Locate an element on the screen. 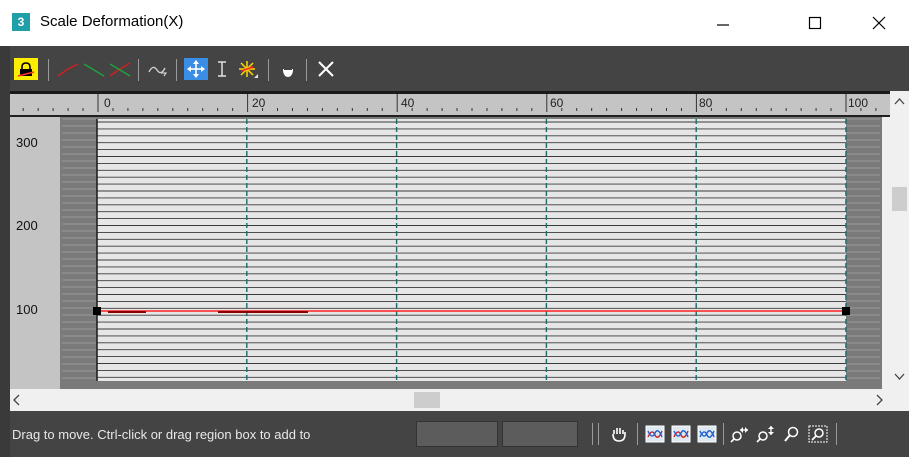 This screenshot has width=909, height=457. reset-curve-icon is located at coordinates (326, 69).